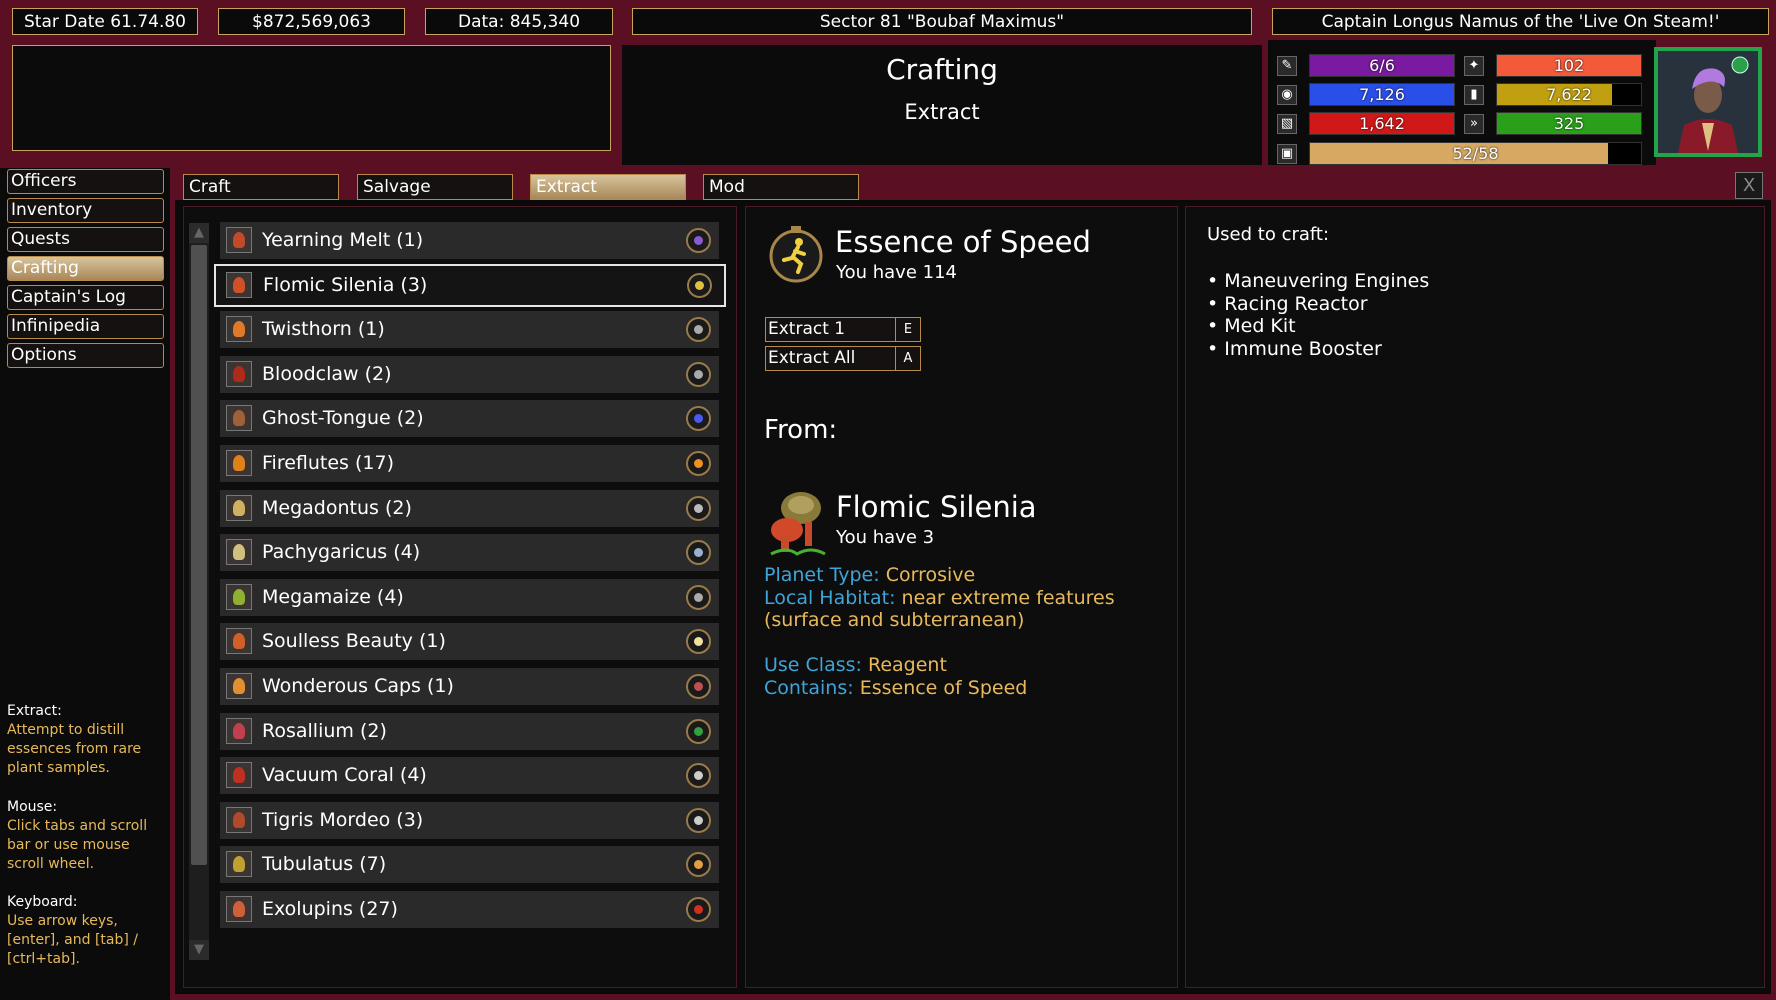  I want to click on extract-one-button: Extract 1 E, so click(843, 329).